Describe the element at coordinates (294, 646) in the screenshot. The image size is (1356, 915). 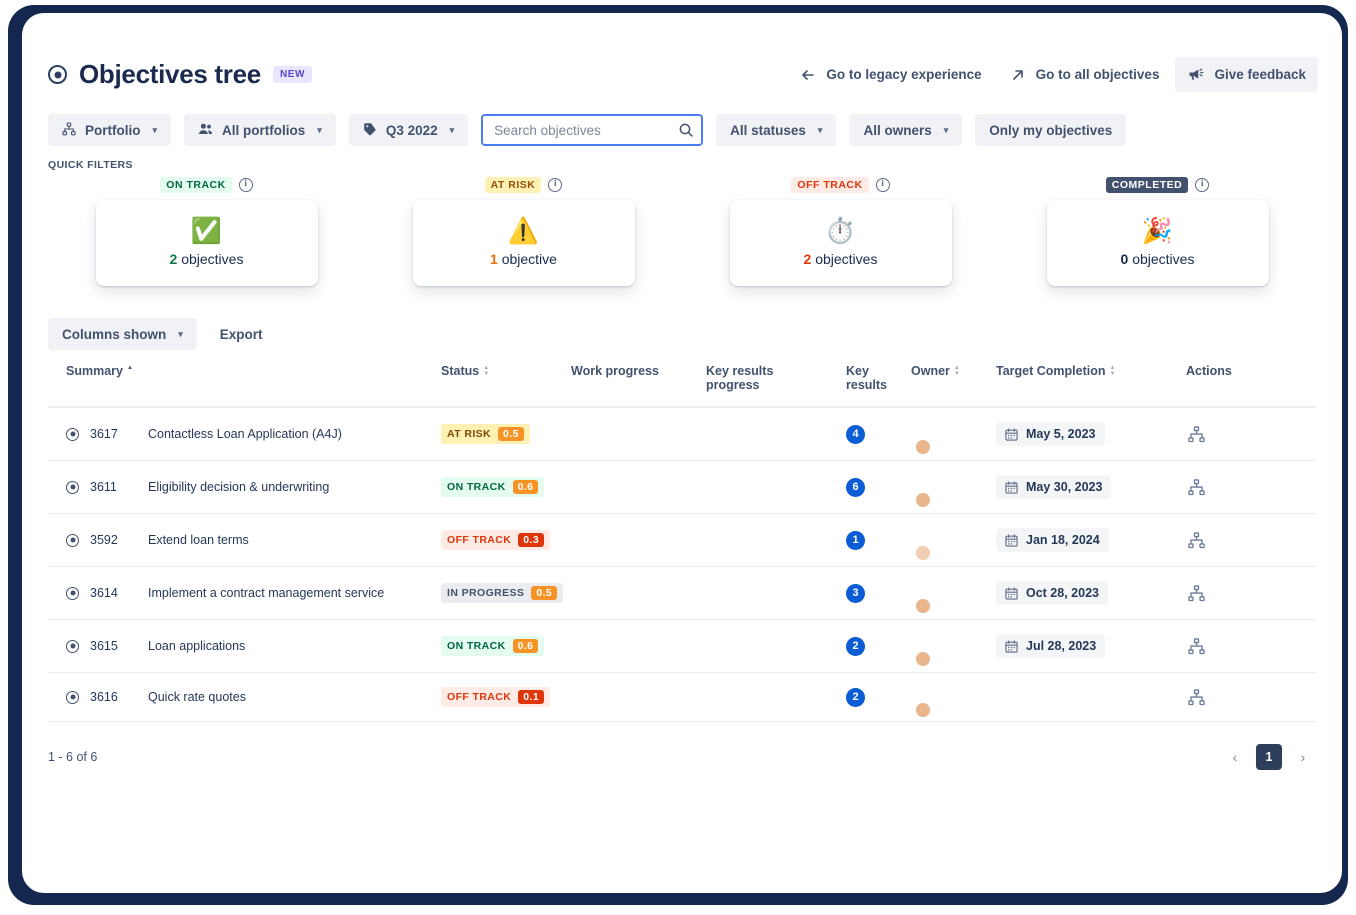
I see `cell-summary: Loan applications` at that location.